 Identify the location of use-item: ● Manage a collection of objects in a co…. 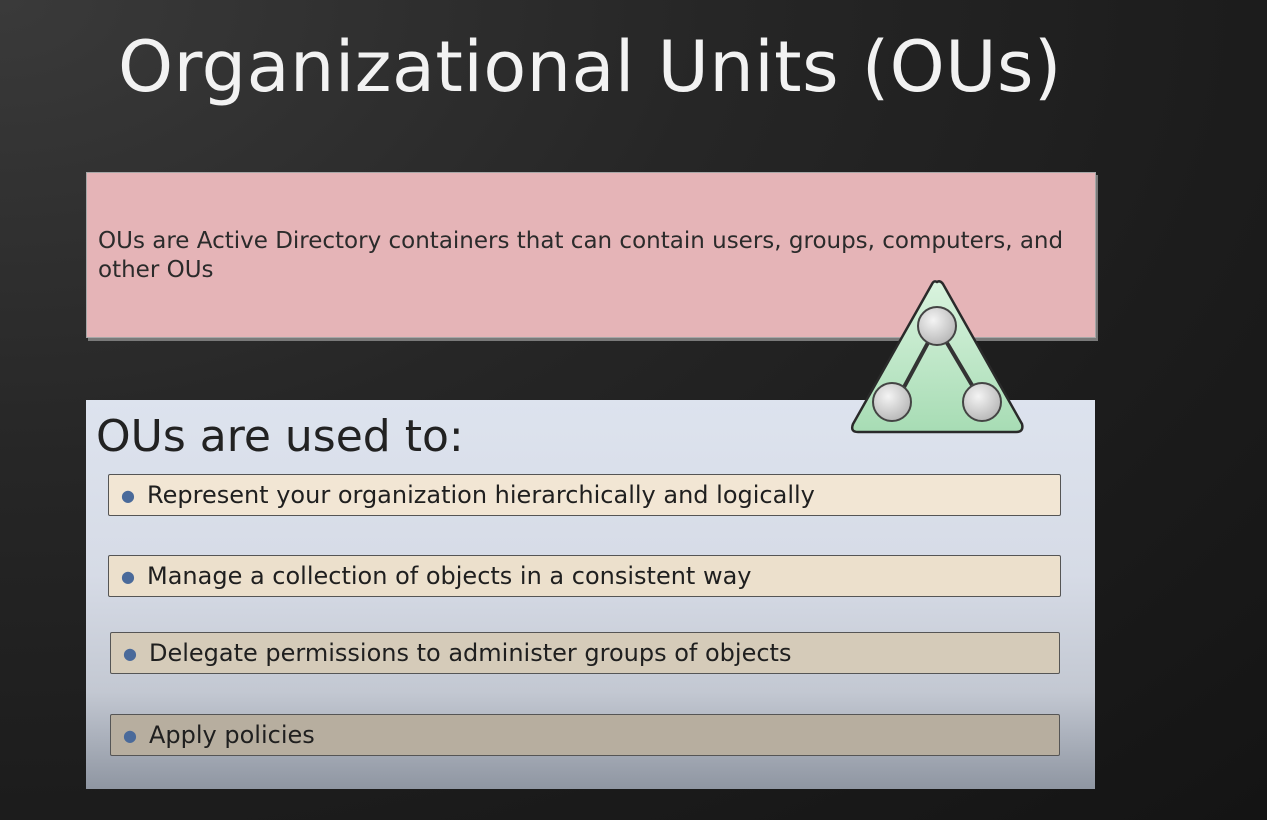
(584, 576).